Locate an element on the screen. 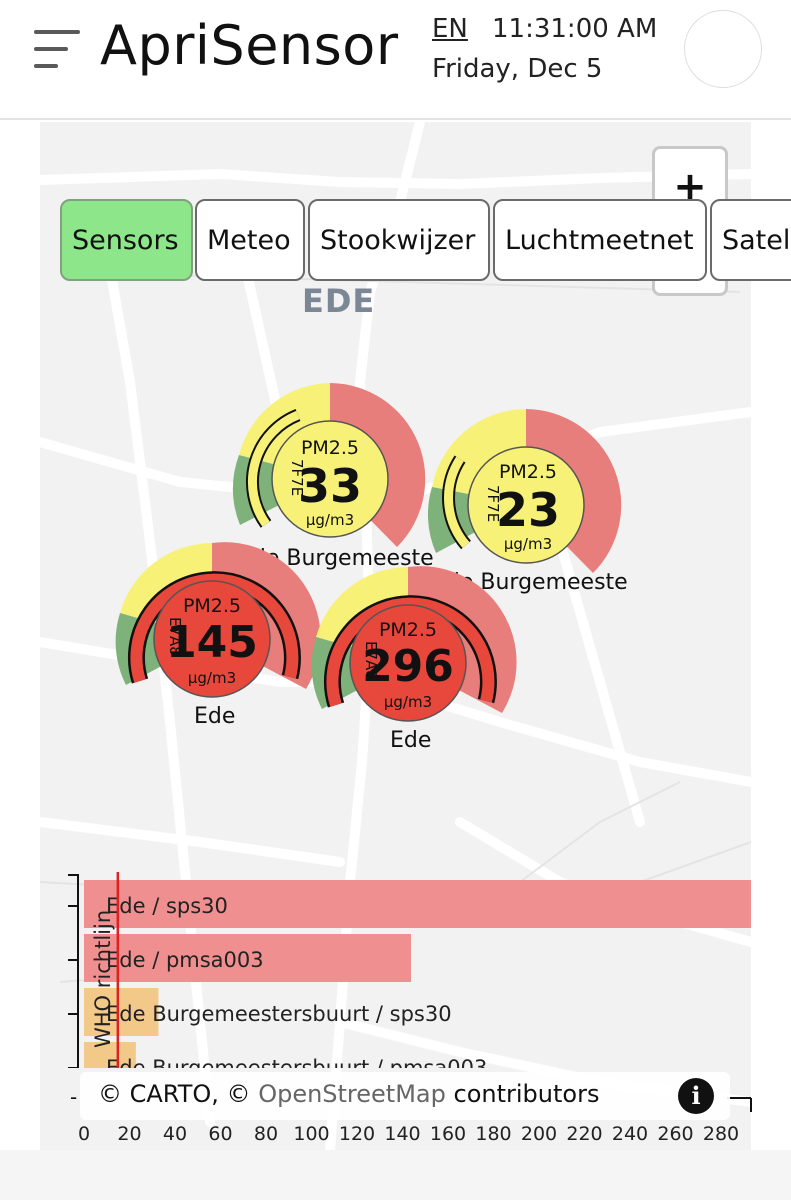 The image size is (791, 1200). map-attribution: © CARTO, © OpenStreetMap contributors i is located at coordinates (405, 1096).